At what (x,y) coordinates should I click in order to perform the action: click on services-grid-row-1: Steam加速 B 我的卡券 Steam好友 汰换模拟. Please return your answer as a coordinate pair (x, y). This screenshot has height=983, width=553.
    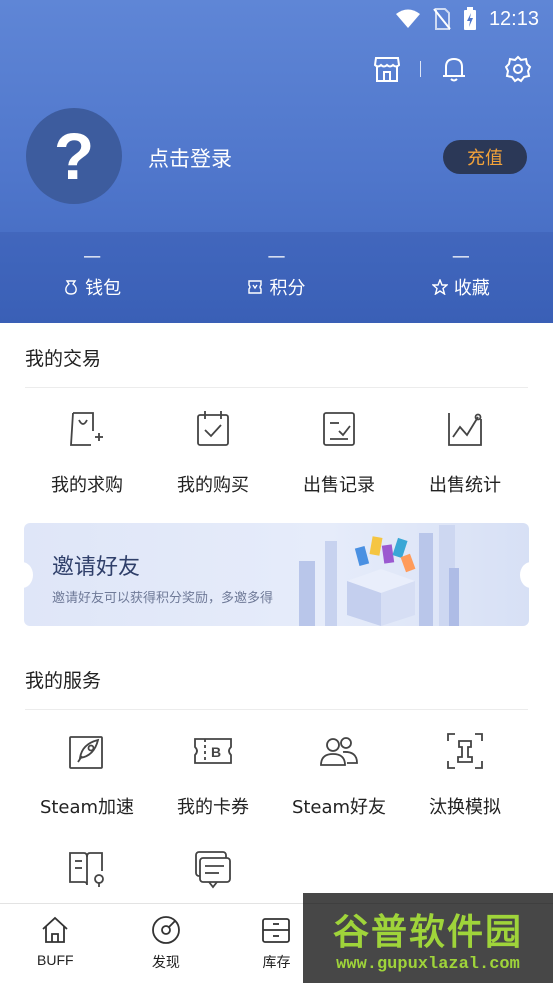
    Looking at the image, I should click on (276, 775).